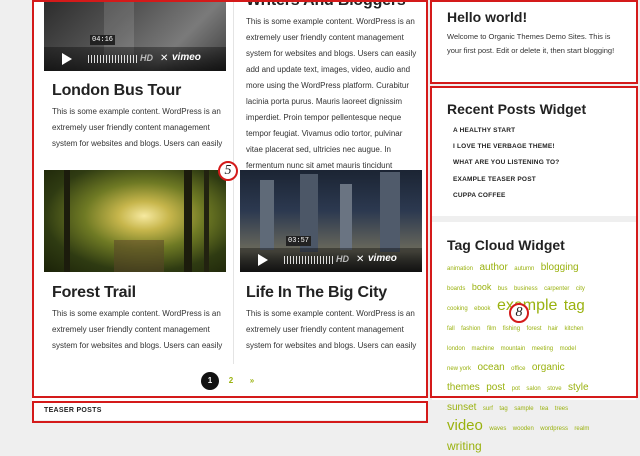  I want to click on teaser-heading: TEASER POSTS, so click(73, 410).